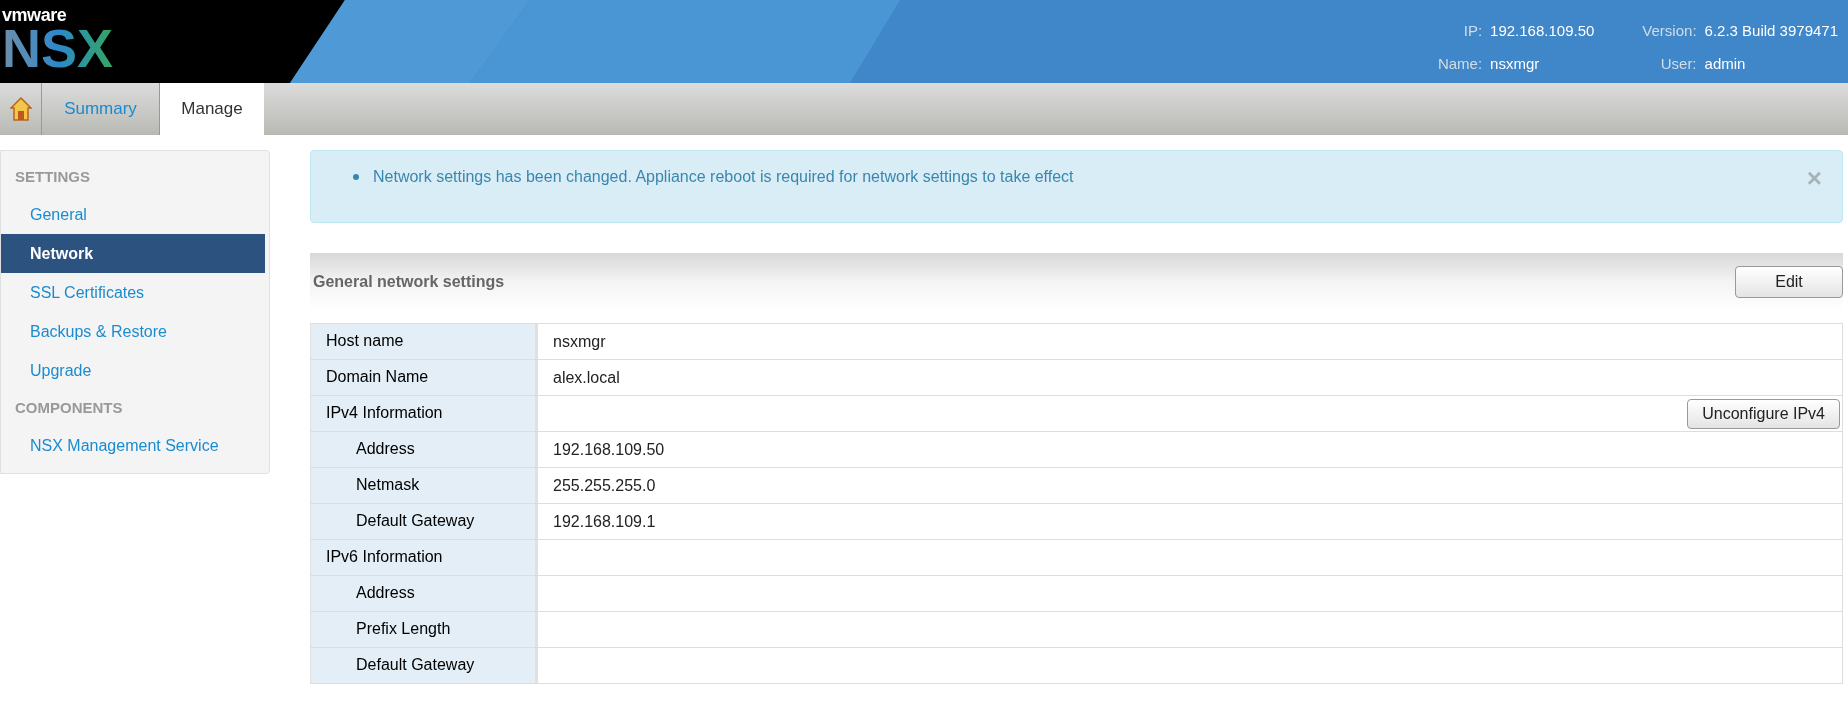 This screenshot has height=714, width=1848. I want to click on edit-button: Edit, so click(1789, 282).